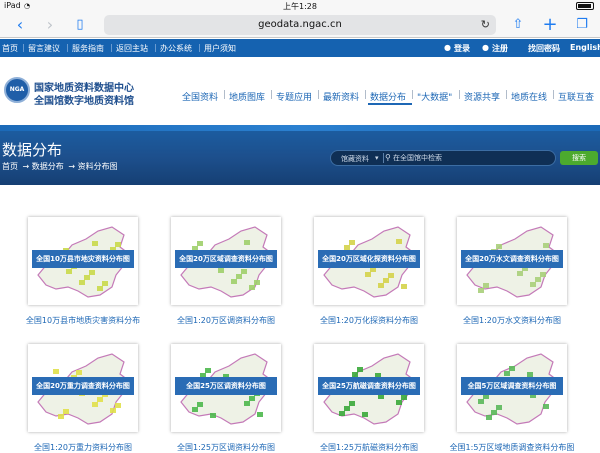 The height and width of the screenshot is (453, 600). I want to click on active-tab-indicator, so click(390, 104).